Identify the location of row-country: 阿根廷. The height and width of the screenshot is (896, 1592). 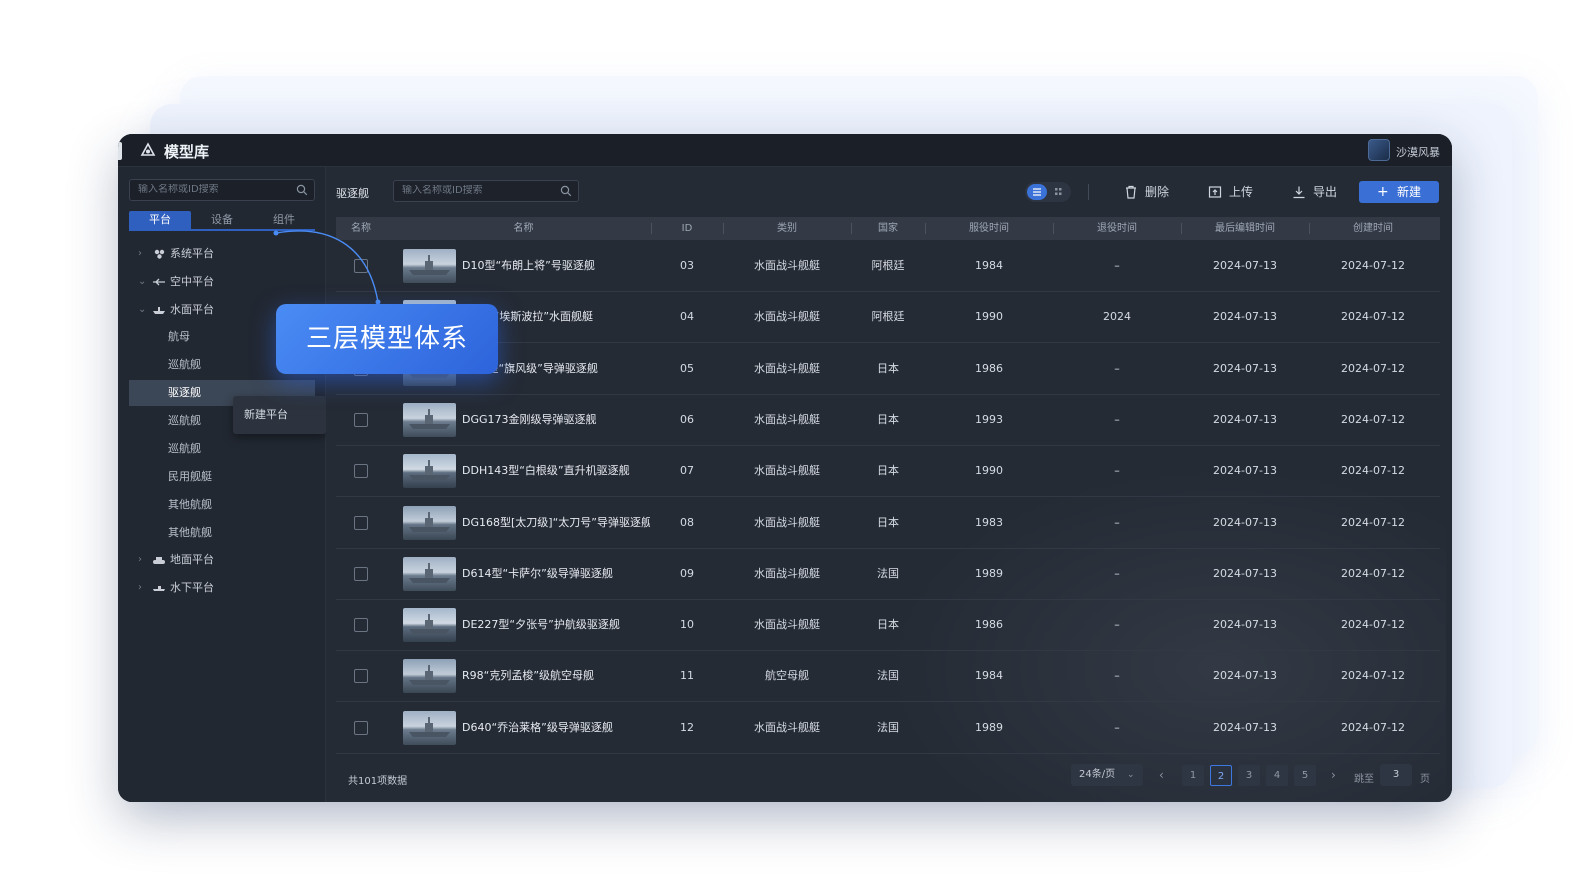
(888, 265).